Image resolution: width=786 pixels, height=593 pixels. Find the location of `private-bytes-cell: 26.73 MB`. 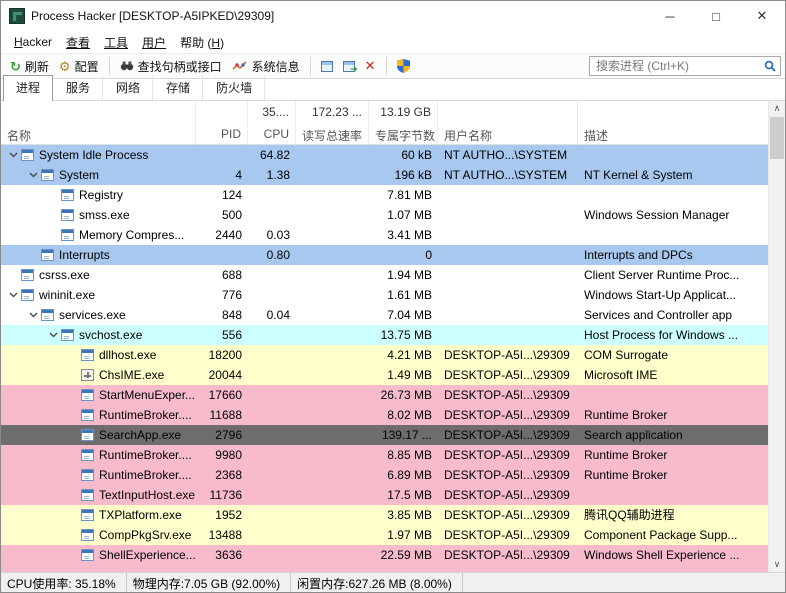

private-bytes-cell: 26.73 MB is located at coordinates (406, 395).